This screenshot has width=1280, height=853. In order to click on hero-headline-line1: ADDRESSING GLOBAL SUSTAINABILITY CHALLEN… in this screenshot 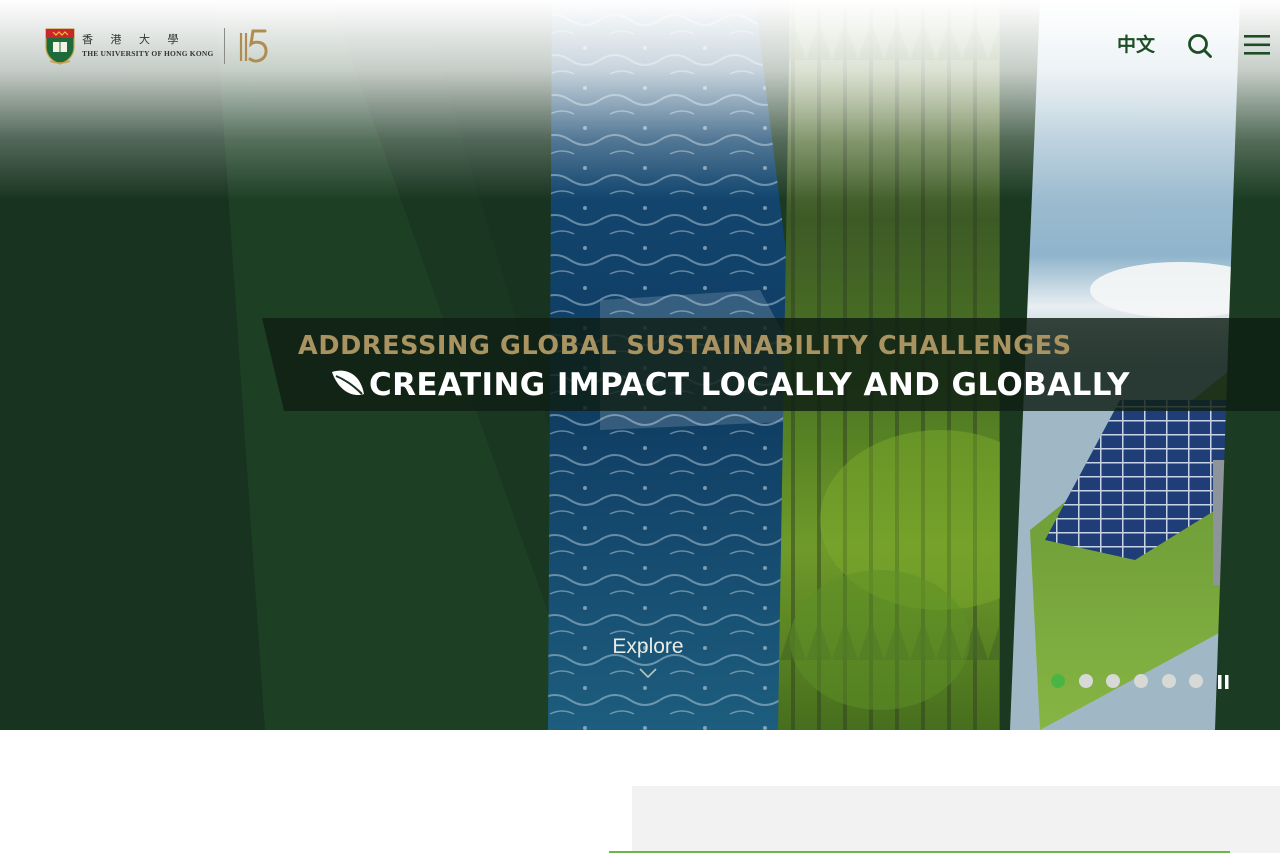, I will do `click(685, 346)`.